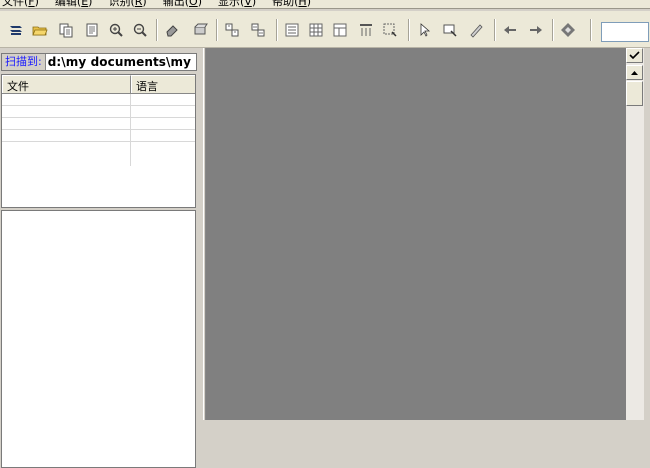 The image size is (650, 468). What do you see at coordinates (200, 30) in the screenshot?
I see `rotate-icon` at bounding box center [200, 30].